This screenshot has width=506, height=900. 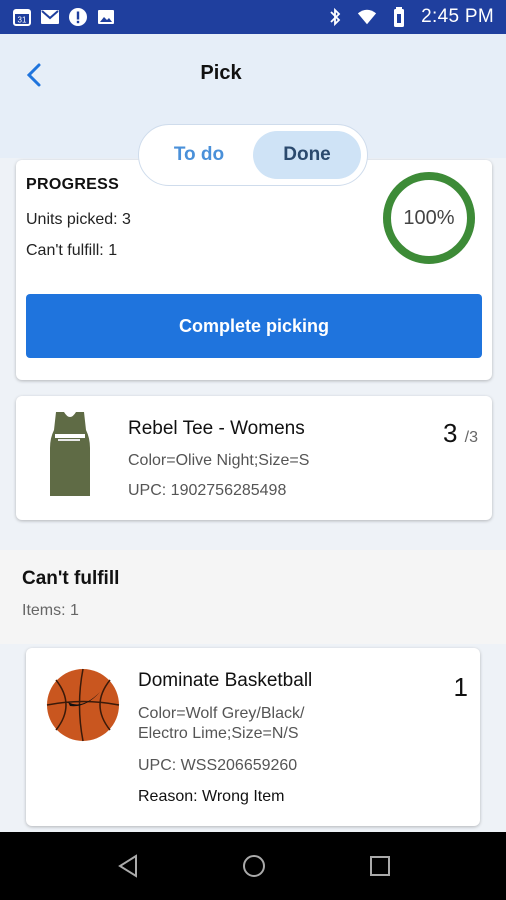 I want to click on units-picked-text: Units picked: 3, so click(x=78, y=219).